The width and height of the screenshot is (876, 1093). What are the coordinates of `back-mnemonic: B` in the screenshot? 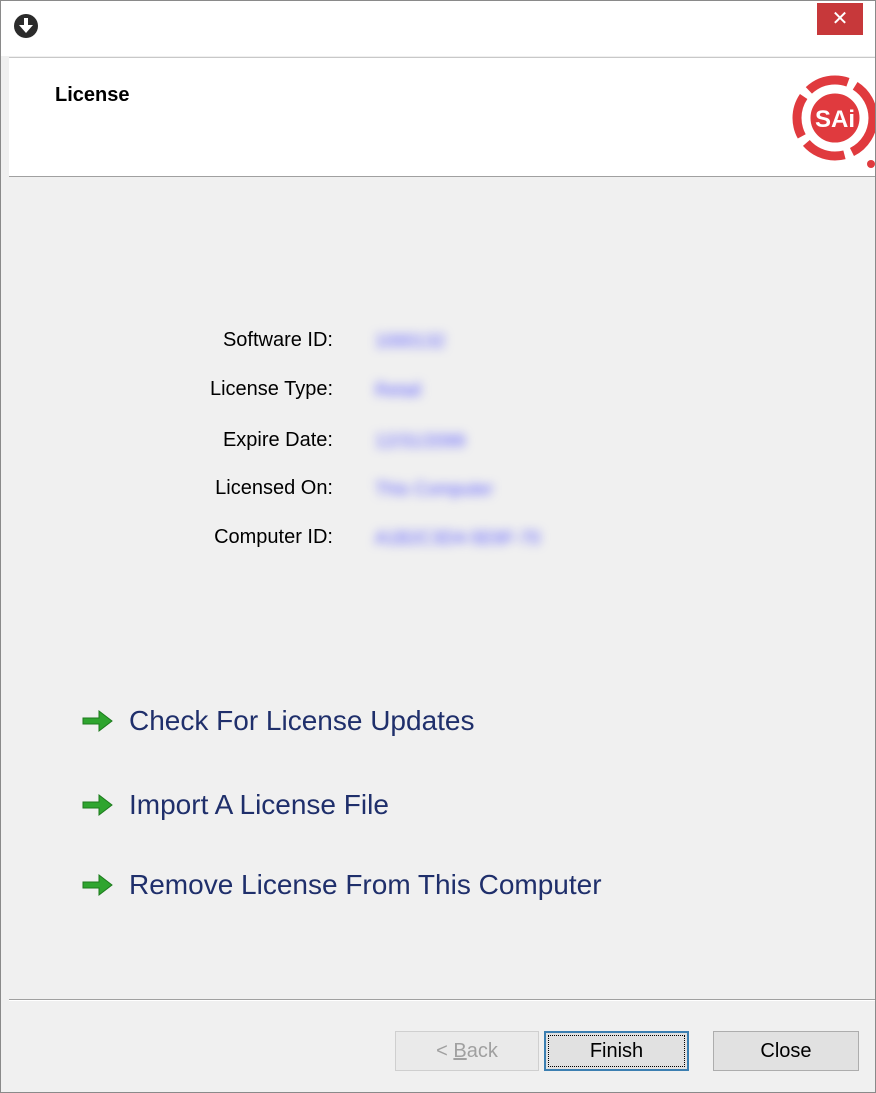 It's located at (460, 1051).